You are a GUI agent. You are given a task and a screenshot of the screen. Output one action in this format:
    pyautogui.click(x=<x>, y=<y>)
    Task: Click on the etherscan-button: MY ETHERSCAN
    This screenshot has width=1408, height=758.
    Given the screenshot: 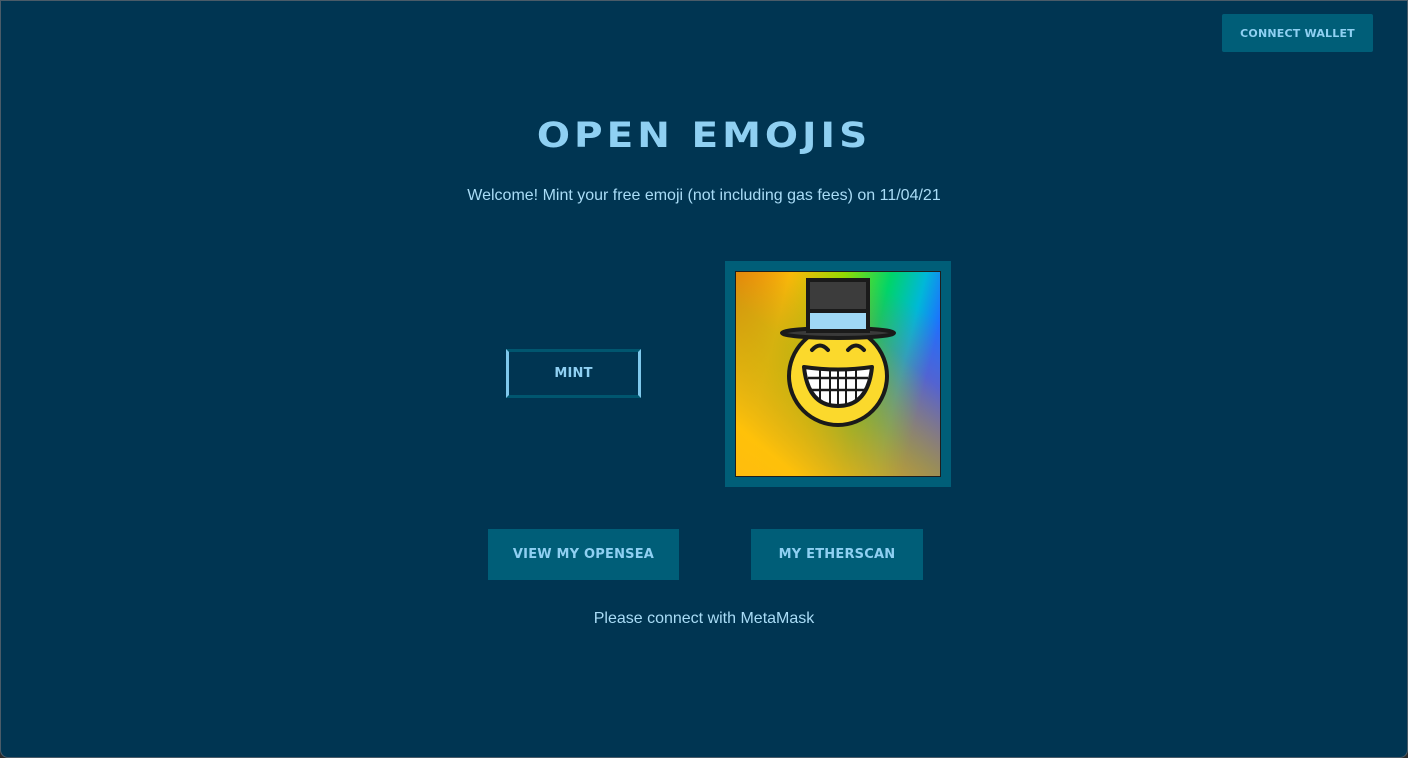 What is the action you would take?
    pyautogui.click(x=837, y=554)
    